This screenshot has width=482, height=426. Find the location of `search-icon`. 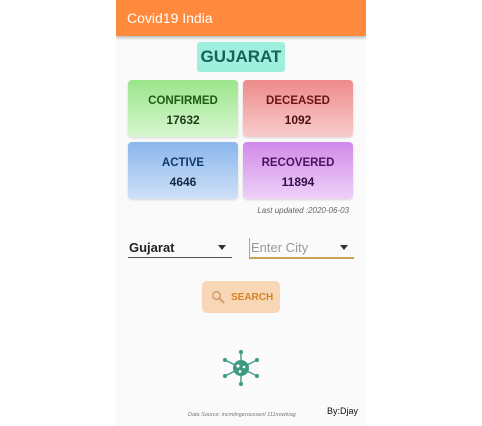

search-icon is located at coordinates (218, 297).